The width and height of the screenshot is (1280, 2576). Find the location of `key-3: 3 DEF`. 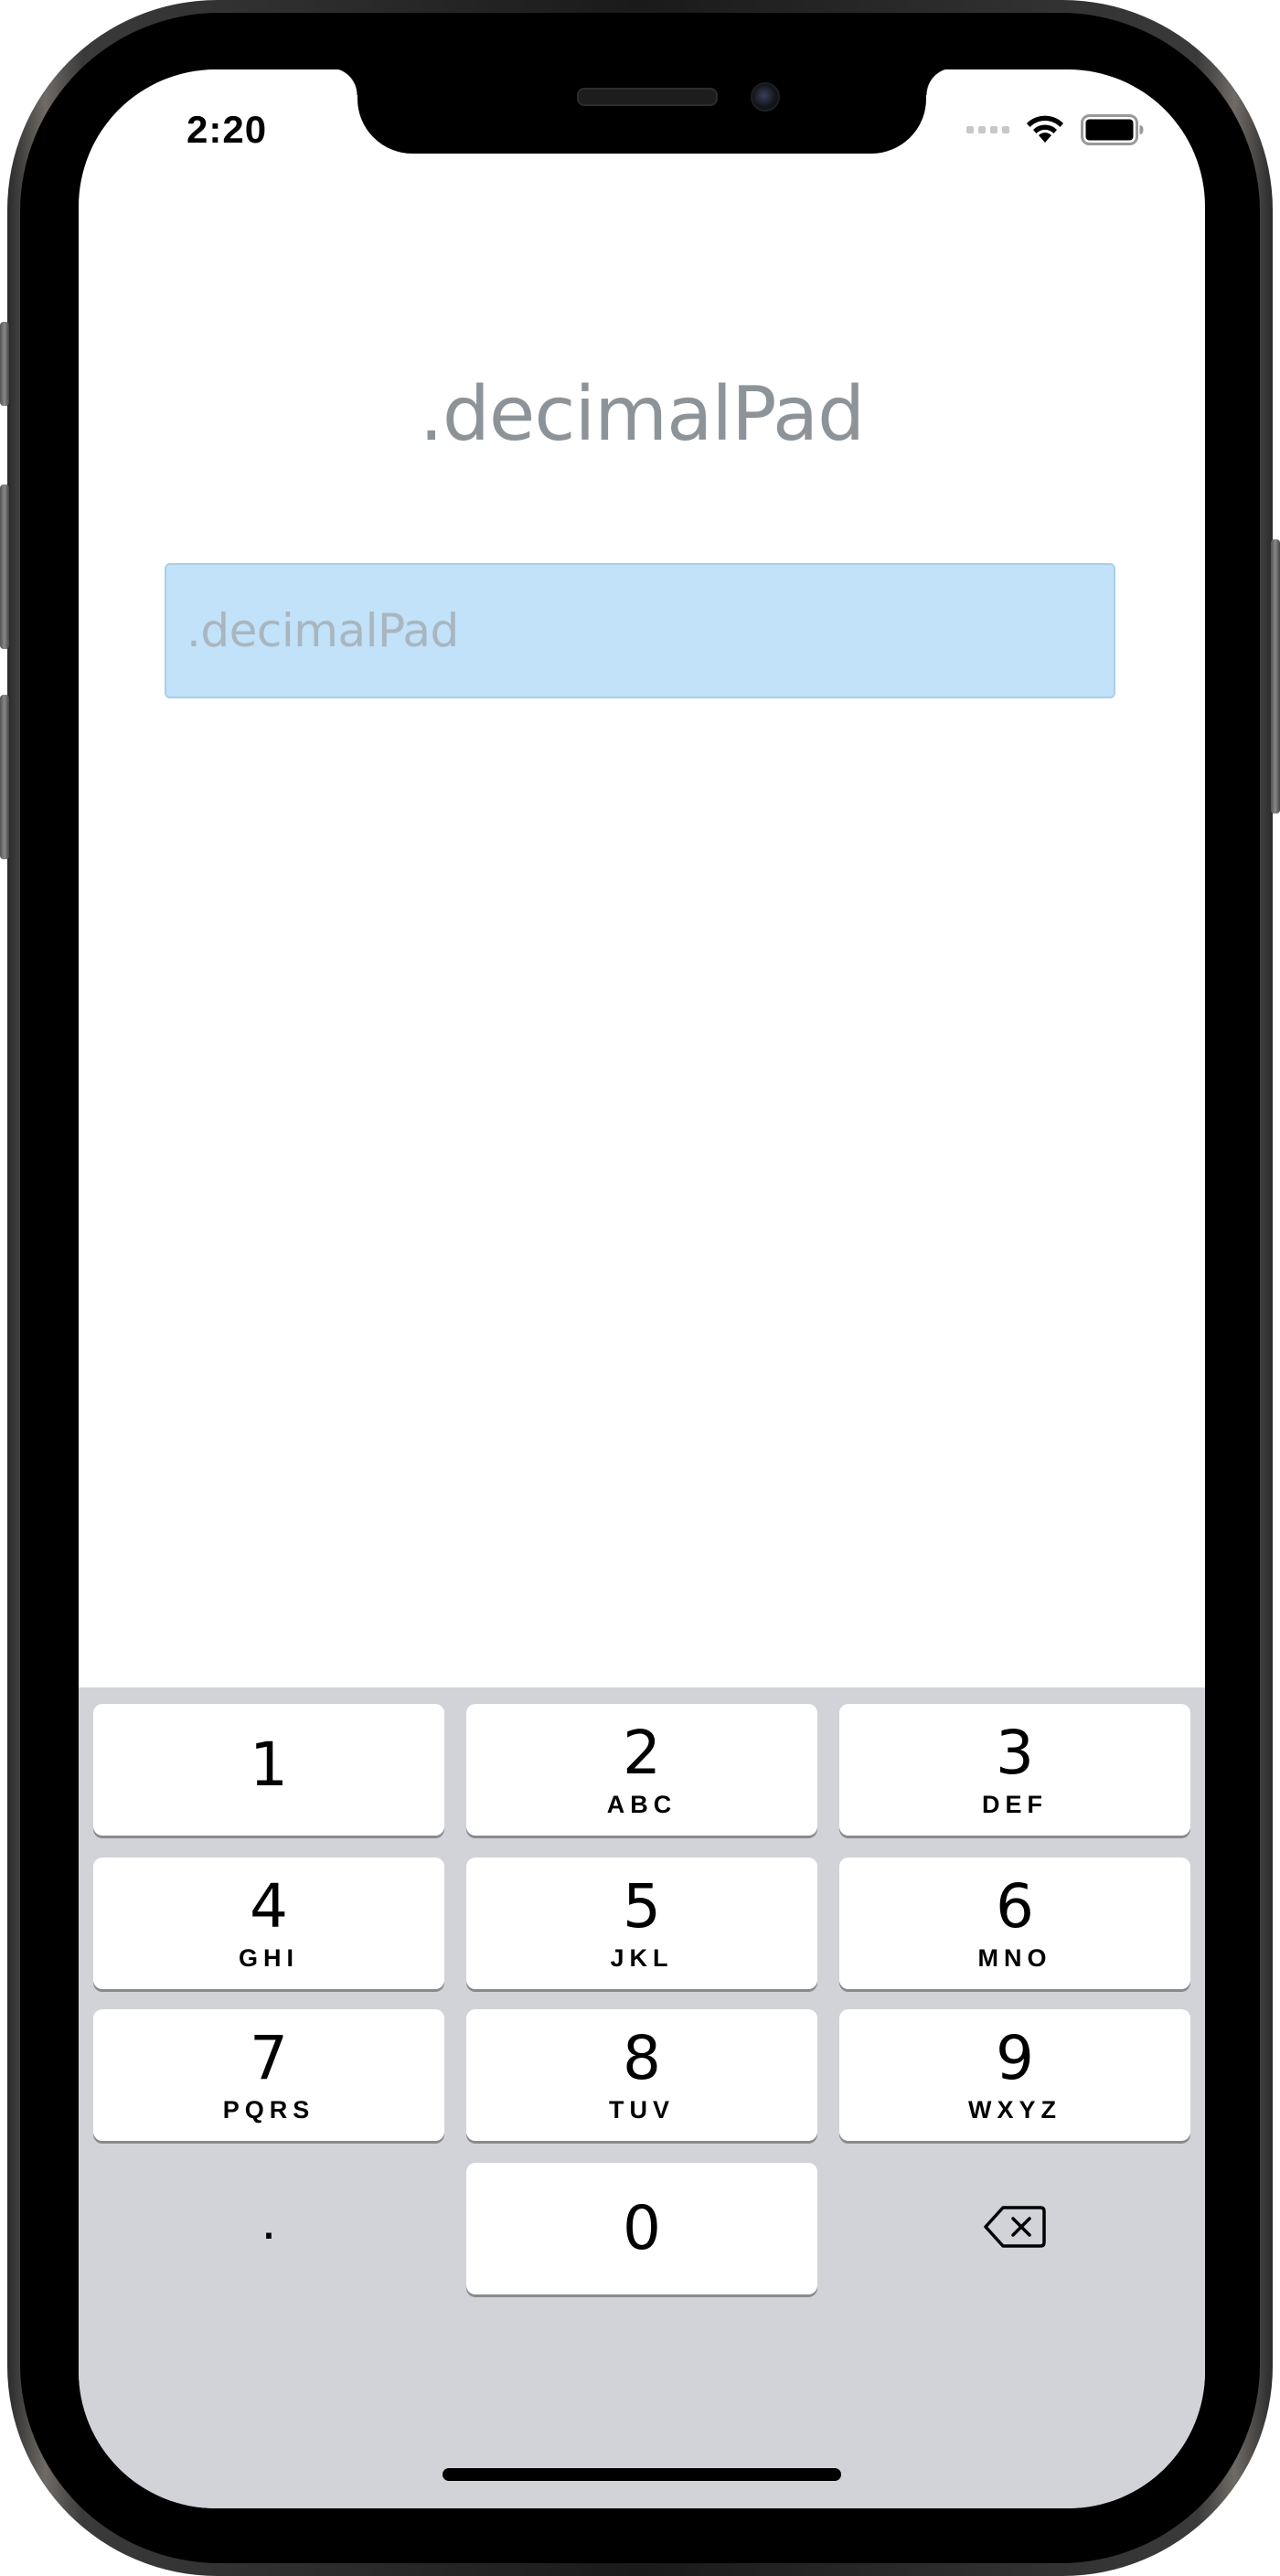

key-3: 3 DEF is located at coordinates (1014, 1770).